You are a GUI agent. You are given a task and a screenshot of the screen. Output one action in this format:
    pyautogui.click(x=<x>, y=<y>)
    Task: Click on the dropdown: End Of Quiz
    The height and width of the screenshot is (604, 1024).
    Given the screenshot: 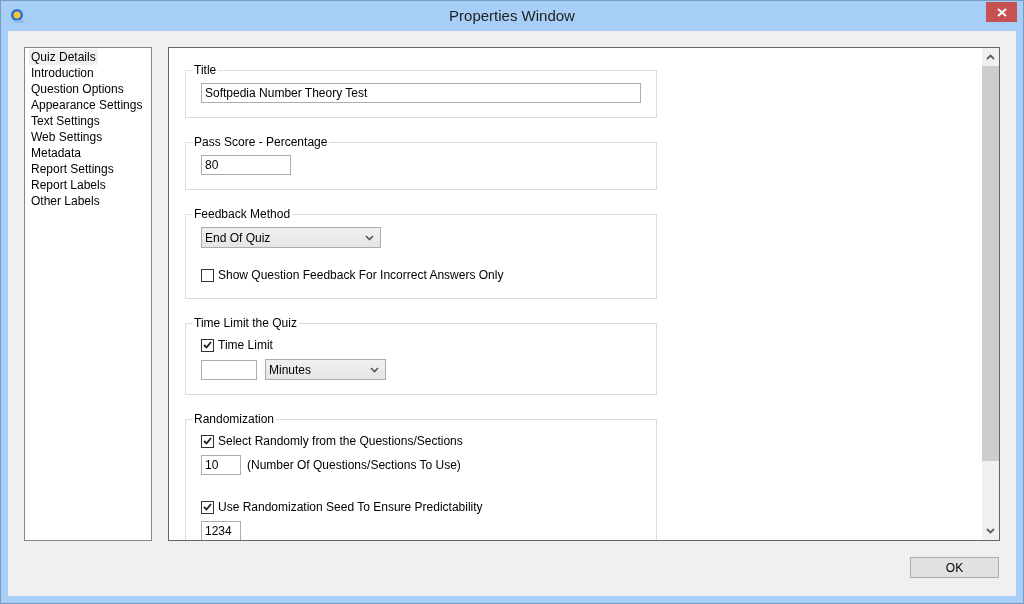 What is the action you would take?
    pyautogui.click(x=291, y=237)
    